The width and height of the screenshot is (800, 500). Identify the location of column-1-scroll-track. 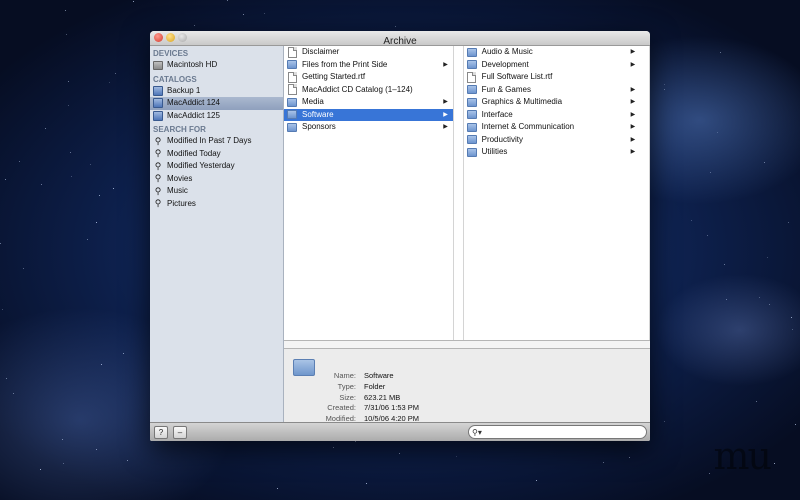
(458, 193).